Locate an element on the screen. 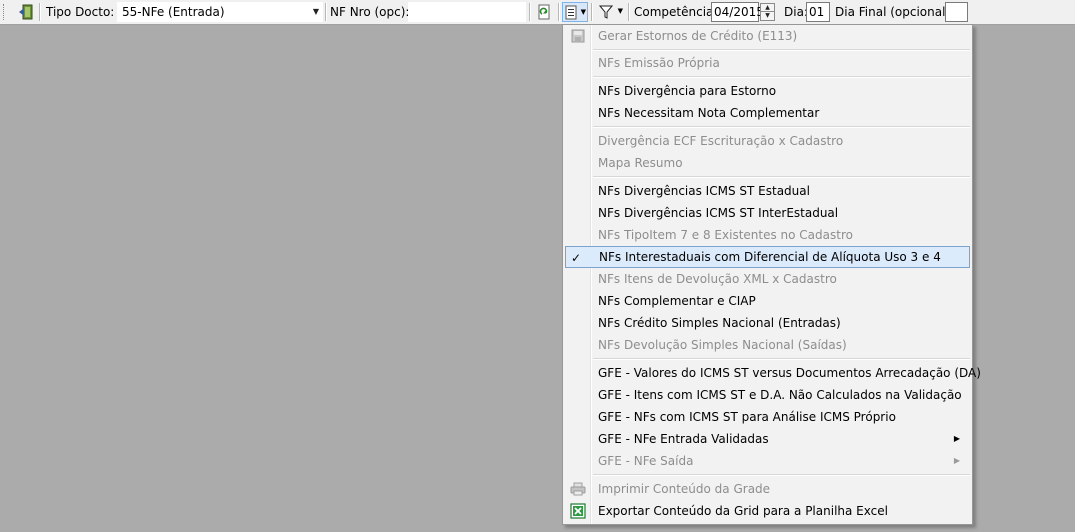 The width and height of the screenshot is (1075, 532). exit-door-icon is located at coordinates (26, 12).